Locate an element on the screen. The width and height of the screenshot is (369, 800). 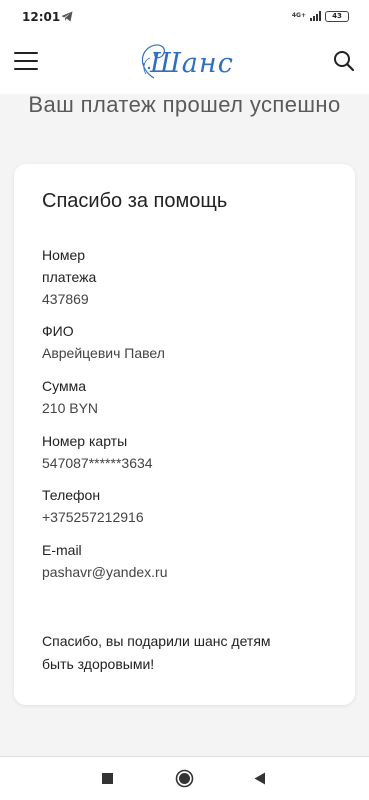
logo: Шанс is located at coordinates (185, 63).